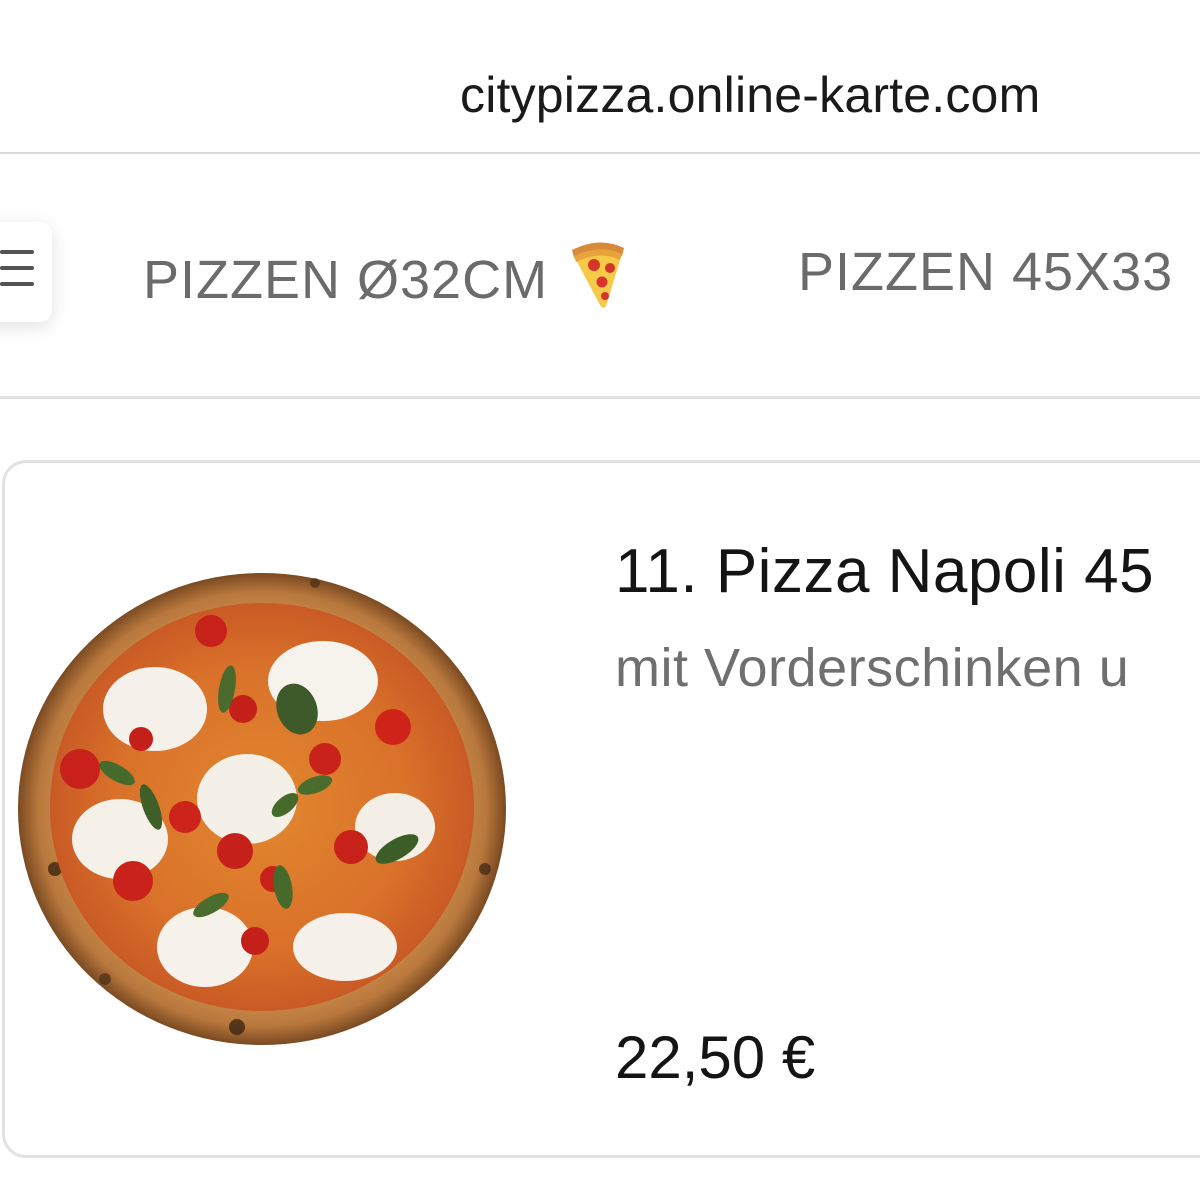  I want to click on pizza-slice-icon, so click(598, 275).